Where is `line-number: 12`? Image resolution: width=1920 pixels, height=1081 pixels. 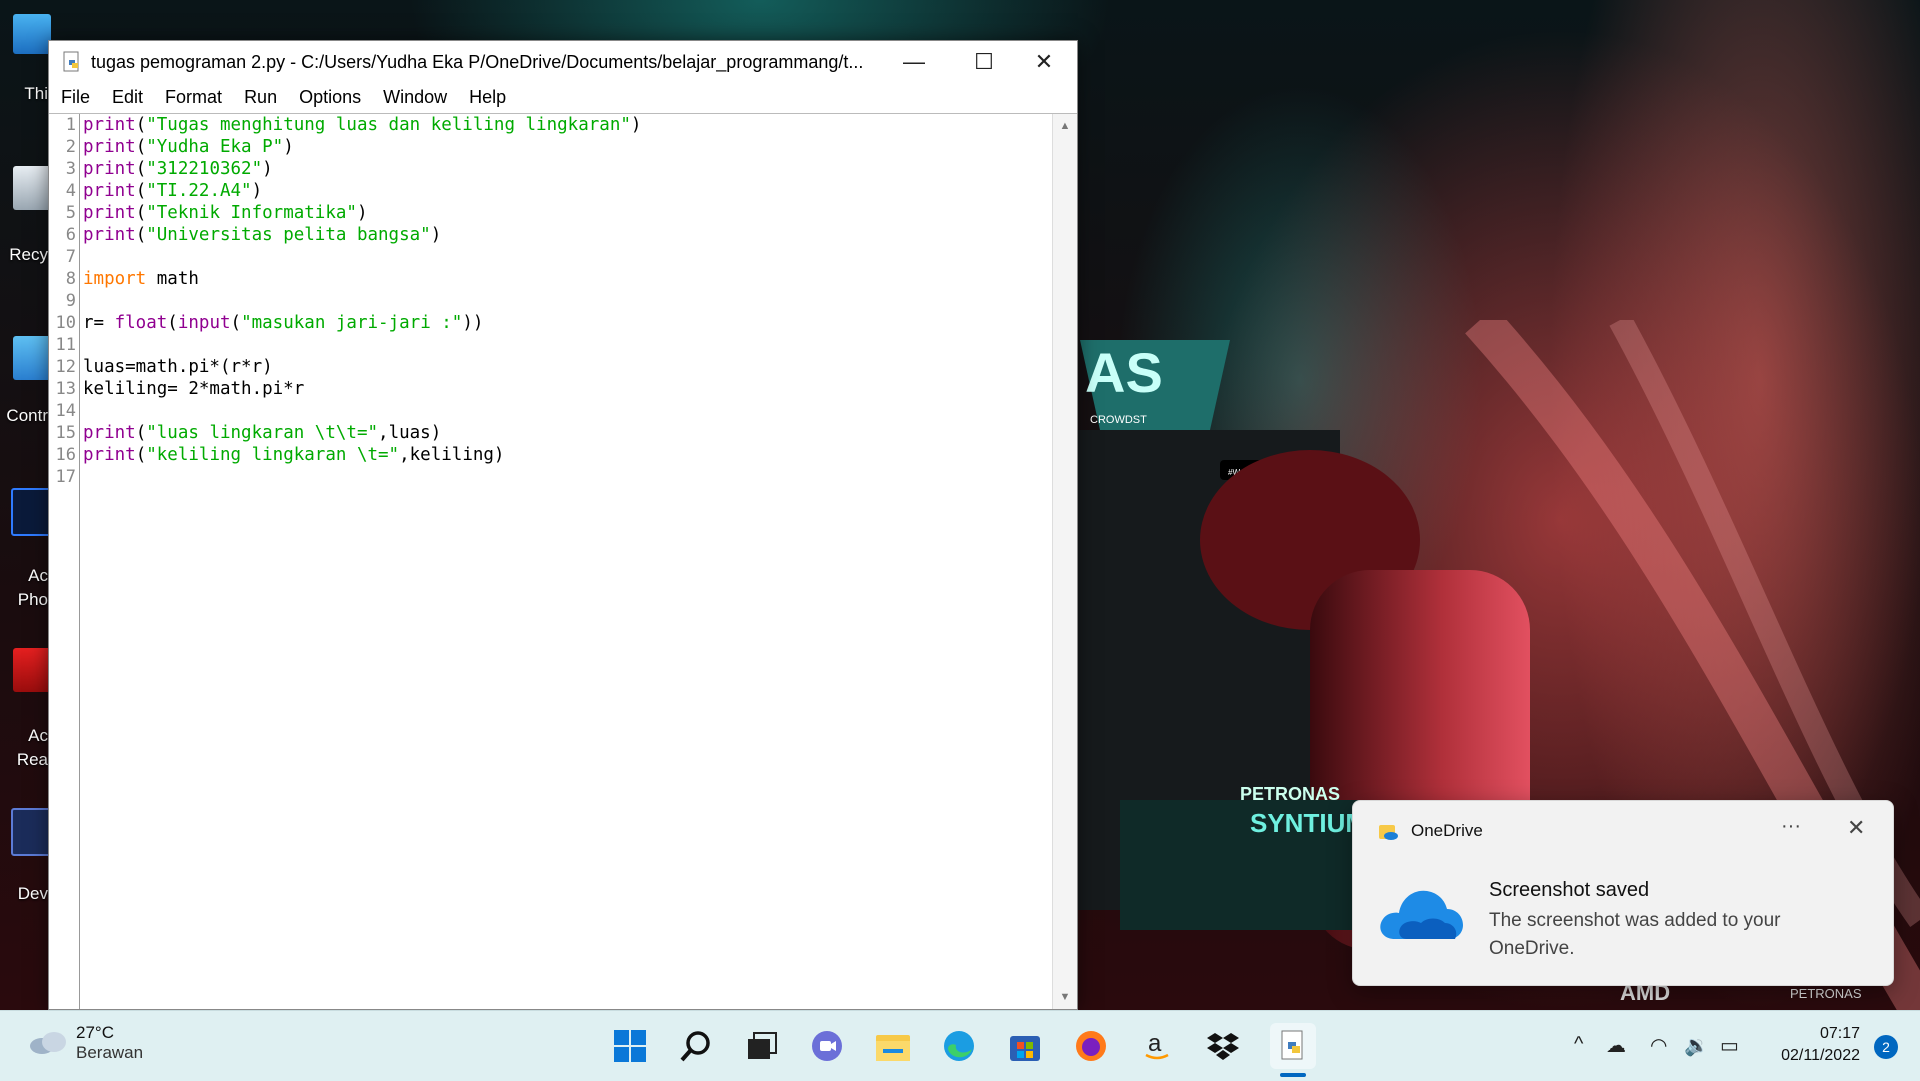 line-number: 12 is located at coordinates (65, 367).